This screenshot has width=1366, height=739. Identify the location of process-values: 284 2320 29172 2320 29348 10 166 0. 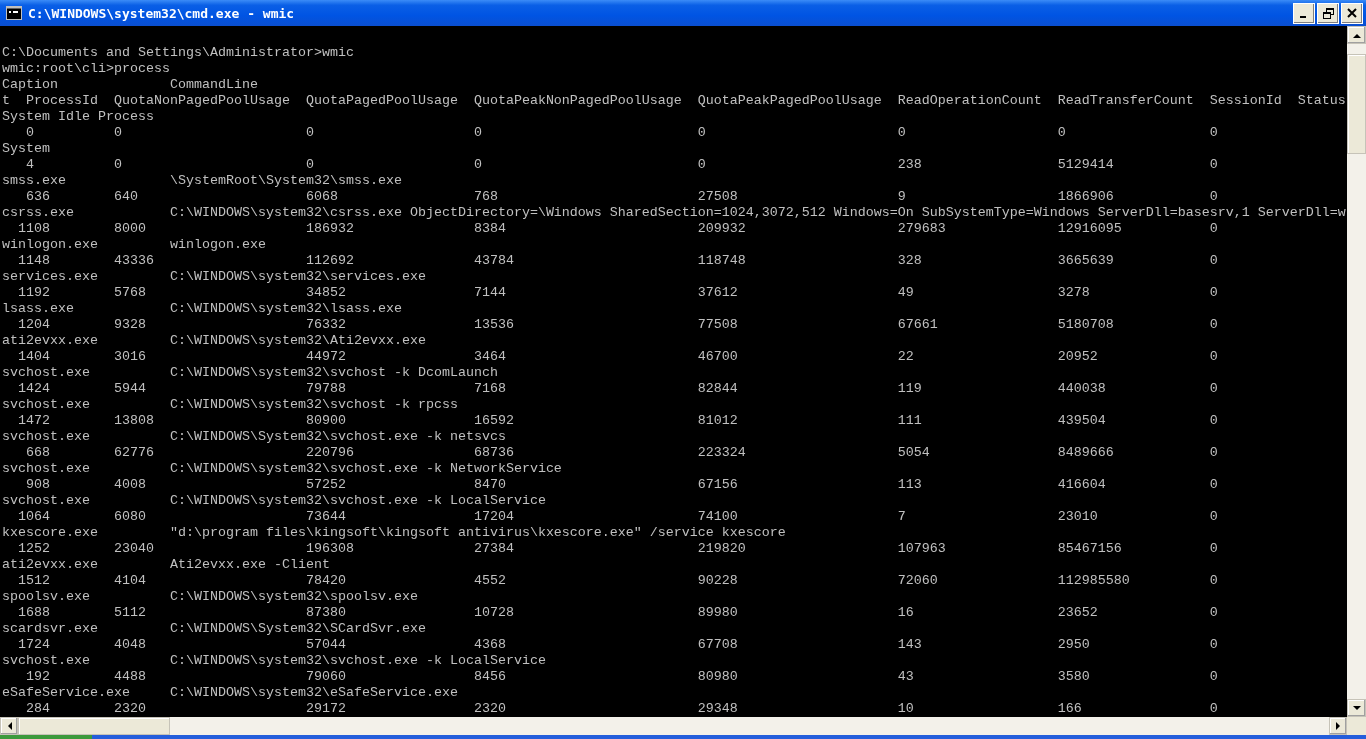
(622, 709).